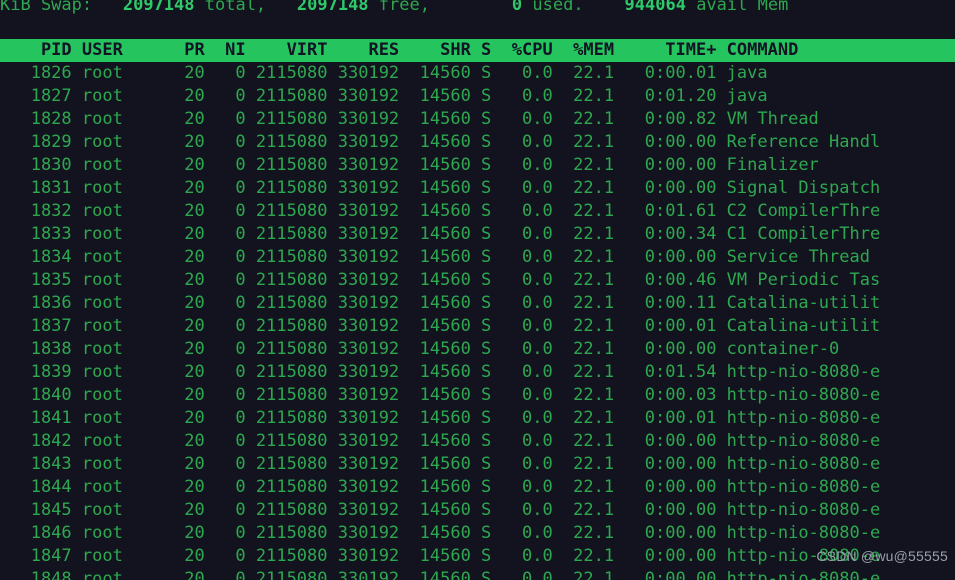 The width and height of the screenshot is (955, 580). What do you see at coordinates (655, 7) in the screenshot?
I see `avail-mem-value: 944064` at bounding box center [655, 7].